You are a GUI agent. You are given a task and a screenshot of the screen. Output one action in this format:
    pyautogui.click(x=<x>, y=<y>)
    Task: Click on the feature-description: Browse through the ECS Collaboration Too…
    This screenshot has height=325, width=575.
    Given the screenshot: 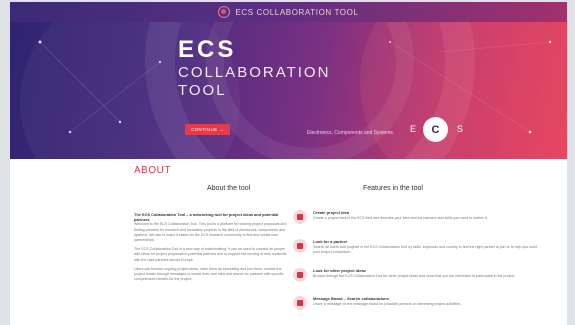 What is the action you would take?
    pyautogui.click(x=414, y=276)
    